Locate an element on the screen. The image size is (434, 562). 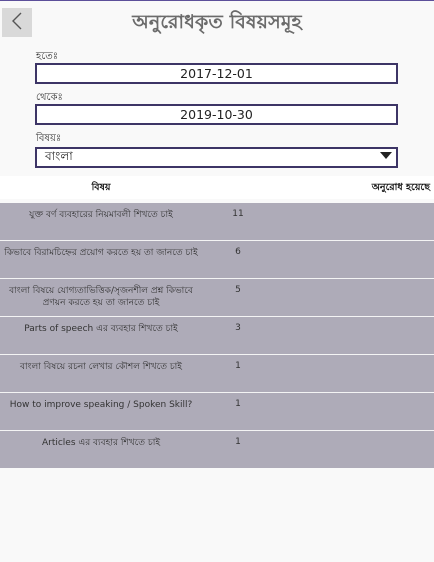
row-subject: যুক্ত বর্ণ ব্যবহারের নিয়মাবলী শিখতে চাই is located at coordinates (101, 215).